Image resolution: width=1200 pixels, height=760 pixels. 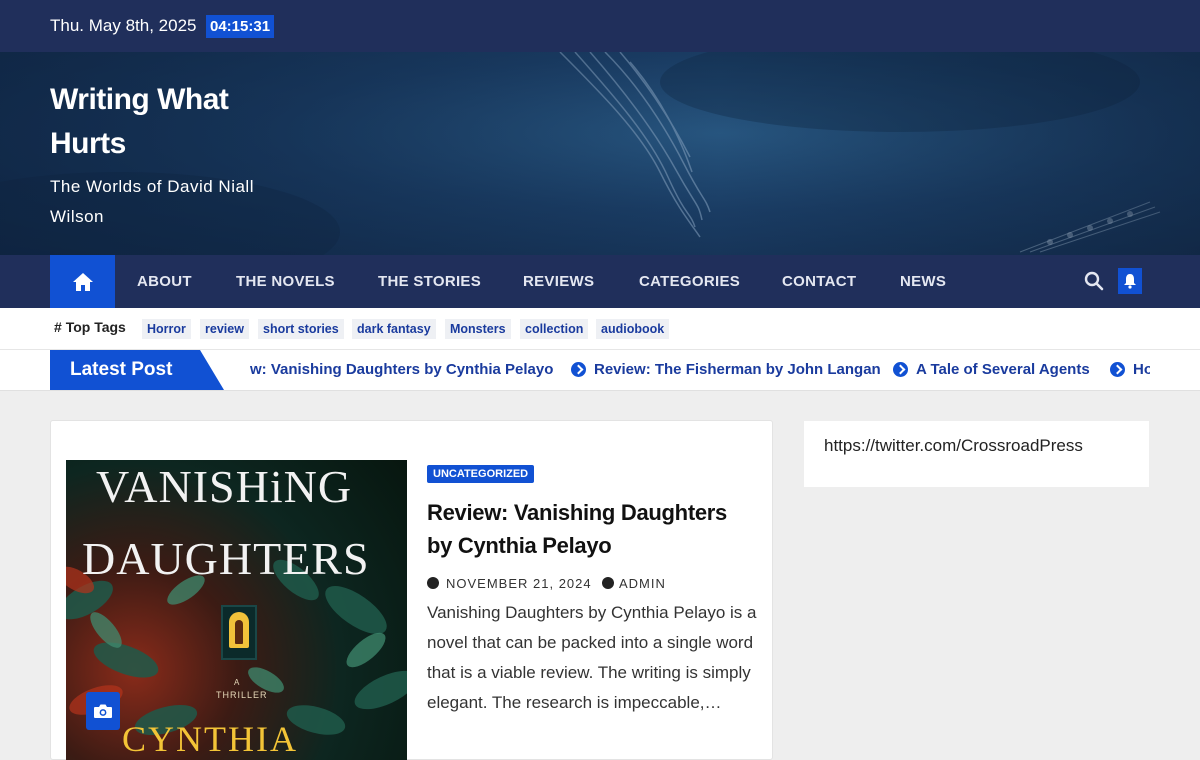 What do you see at coordinates (285, 281) in the screenshot?
I see `nav-item-the-novels: THE NOVELS` at bounding box center [285, 281].